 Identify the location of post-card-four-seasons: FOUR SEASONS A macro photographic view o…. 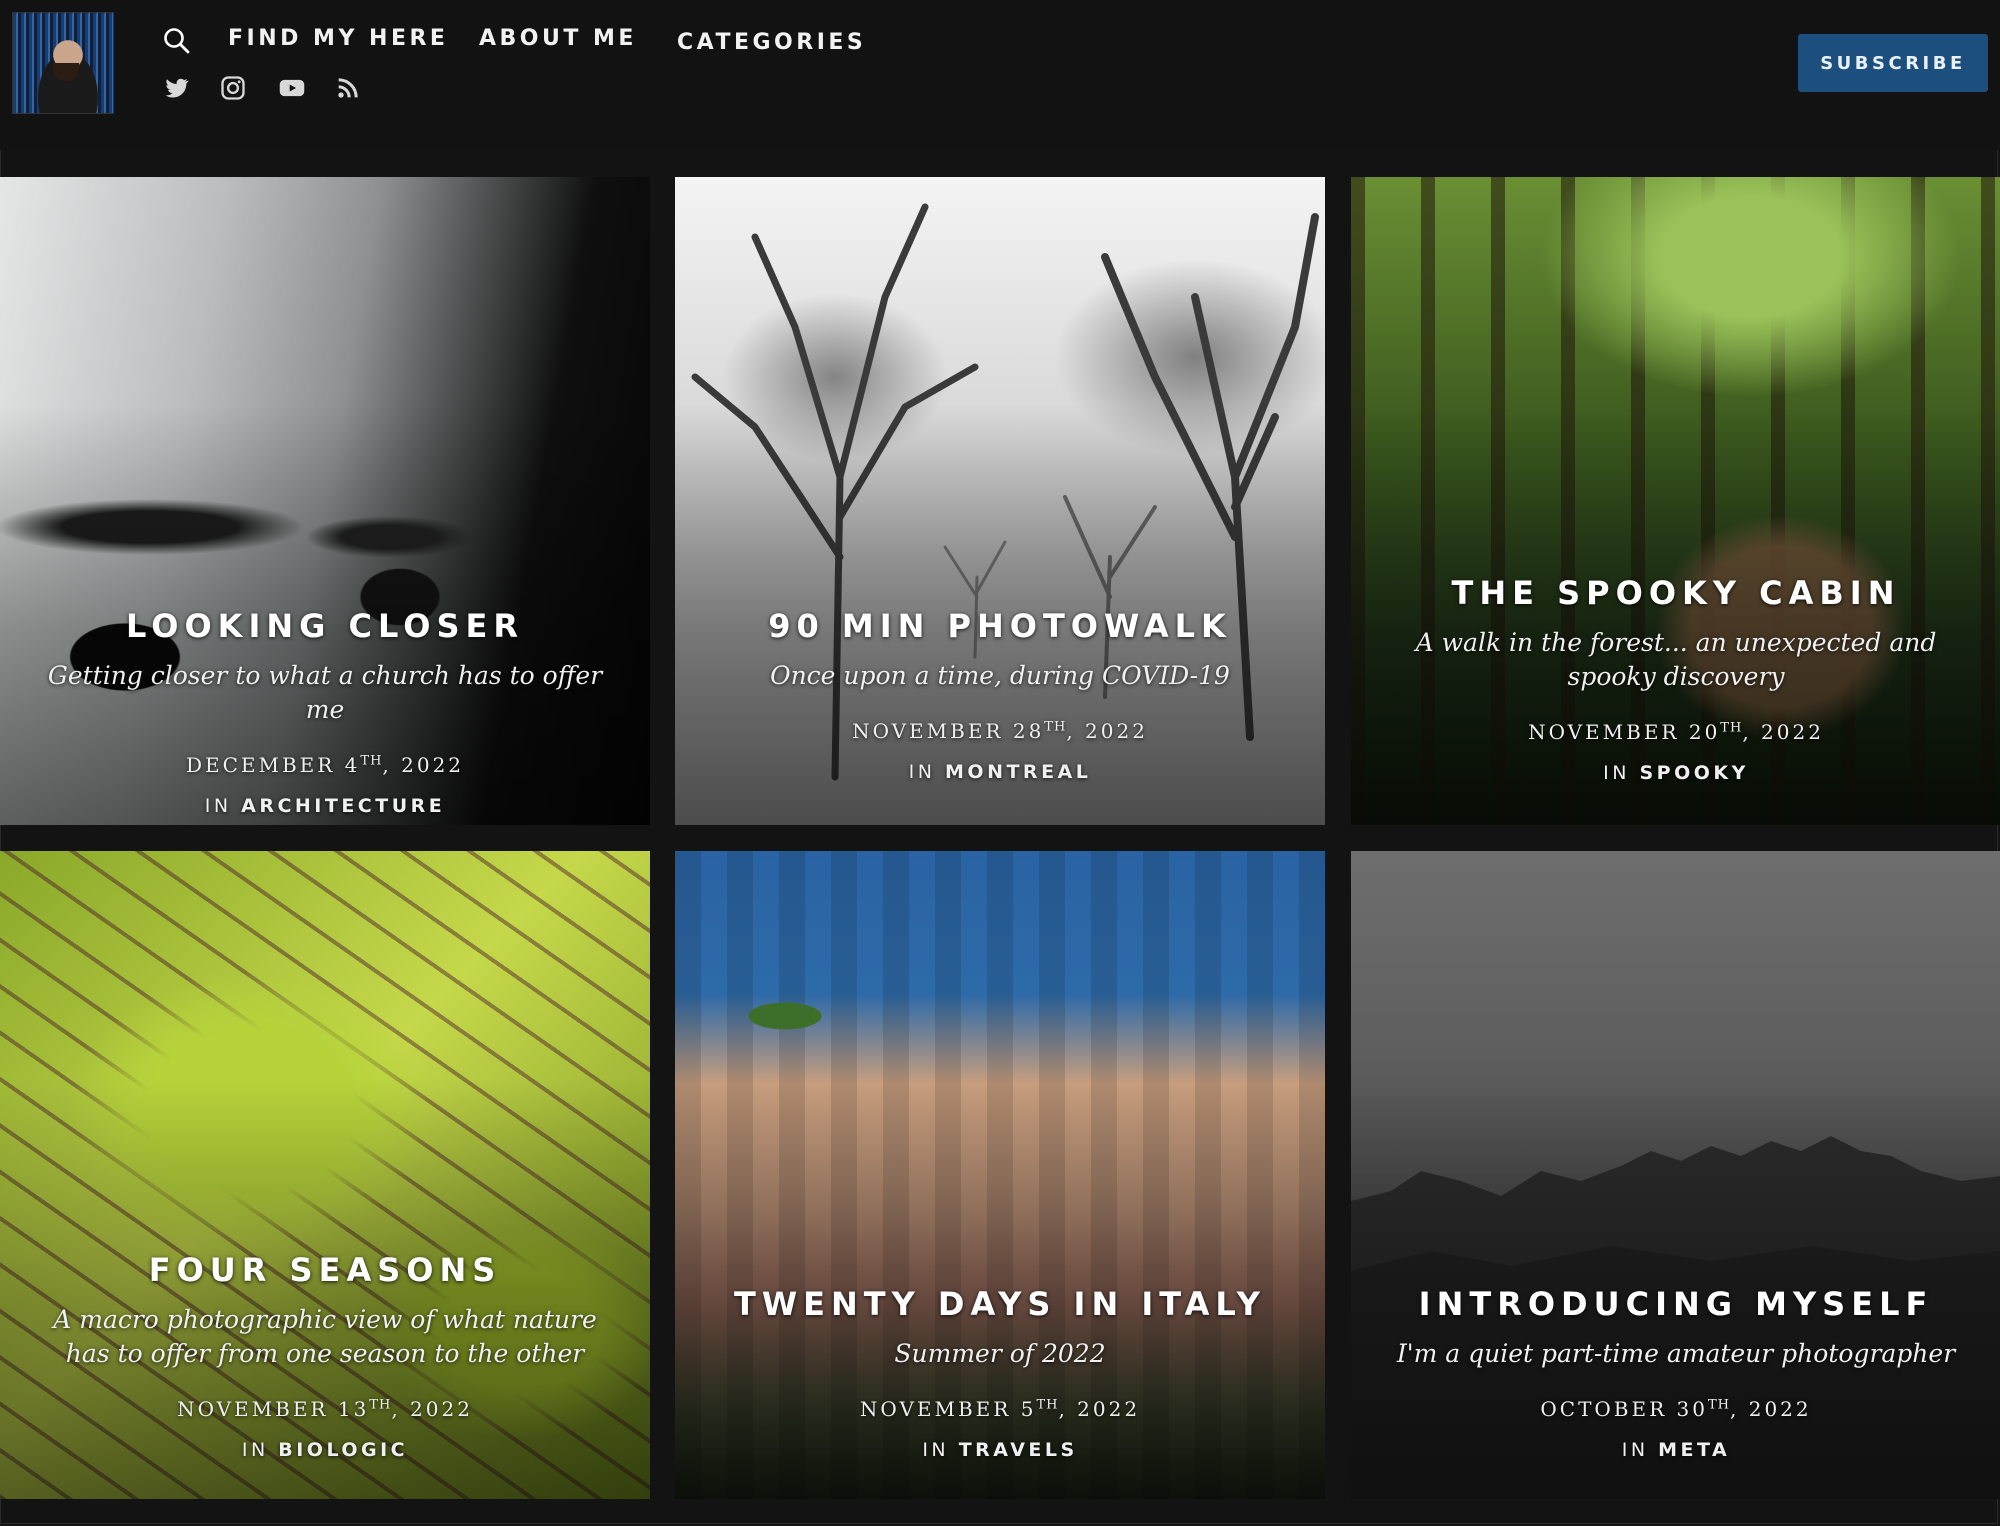
(325, 1175).